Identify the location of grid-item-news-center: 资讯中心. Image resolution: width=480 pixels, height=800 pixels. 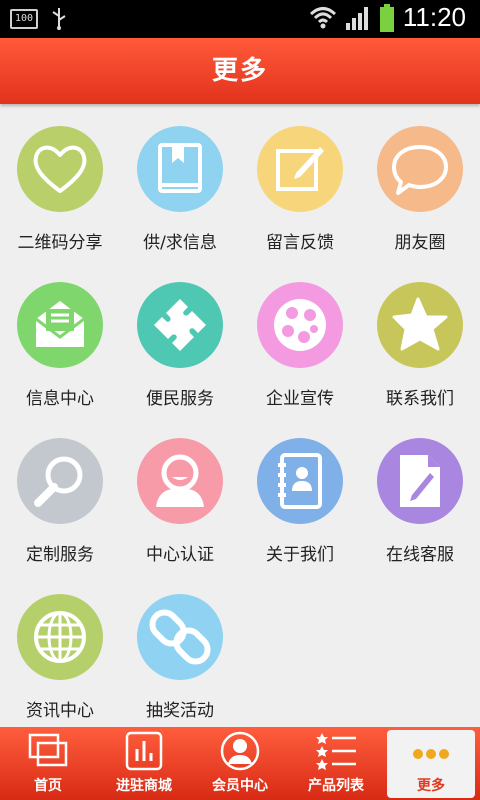
(60, 647).